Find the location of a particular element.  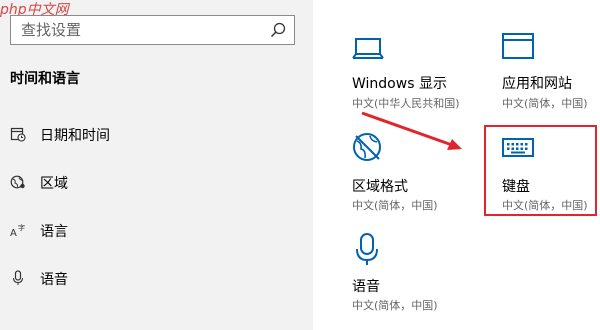

tile-title: Windows 显示 is located at coordinates (399, 84).